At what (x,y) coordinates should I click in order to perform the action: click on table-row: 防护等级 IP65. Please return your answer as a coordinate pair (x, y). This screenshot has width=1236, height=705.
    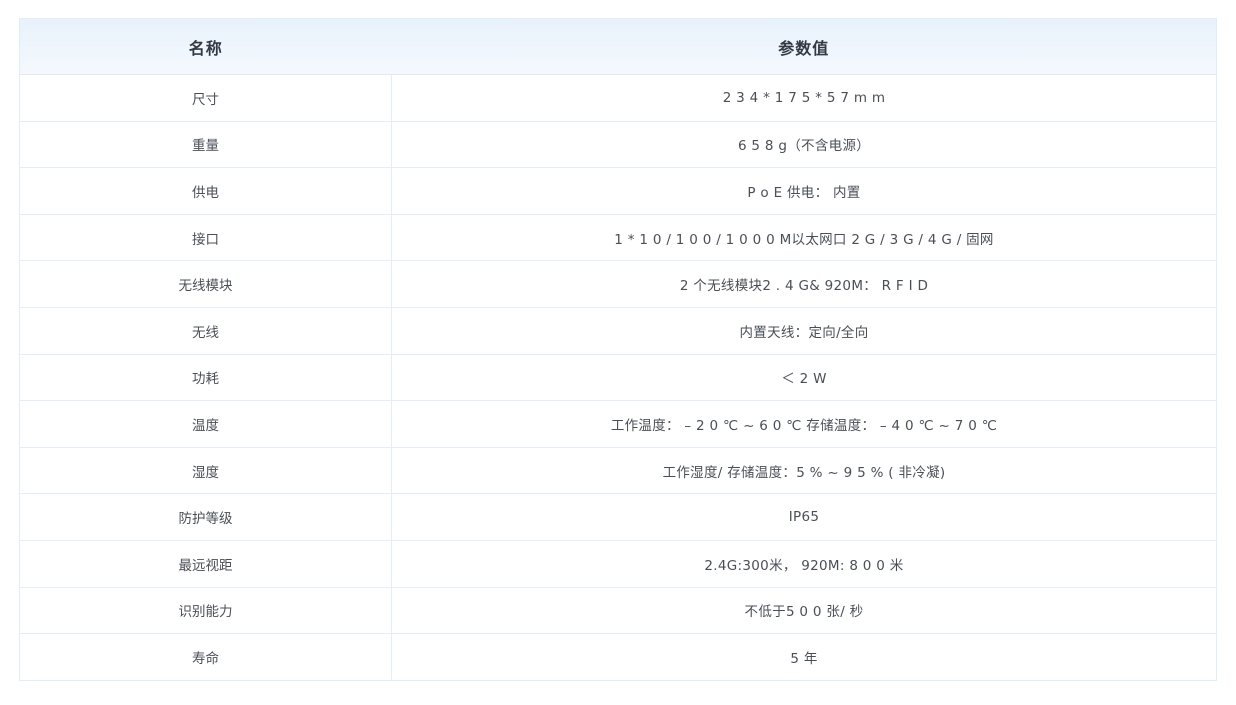
    Looking at the image, I should click on (618, 517).